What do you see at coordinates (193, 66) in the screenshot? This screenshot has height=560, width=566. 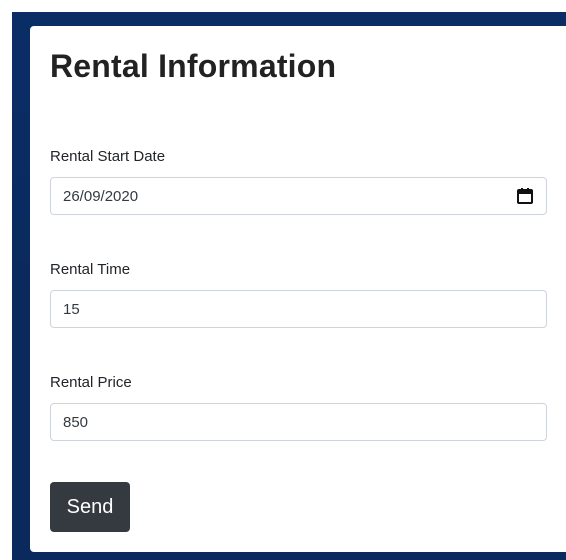 I see `page-title: Rental Information` at bounding box center [193, 66].